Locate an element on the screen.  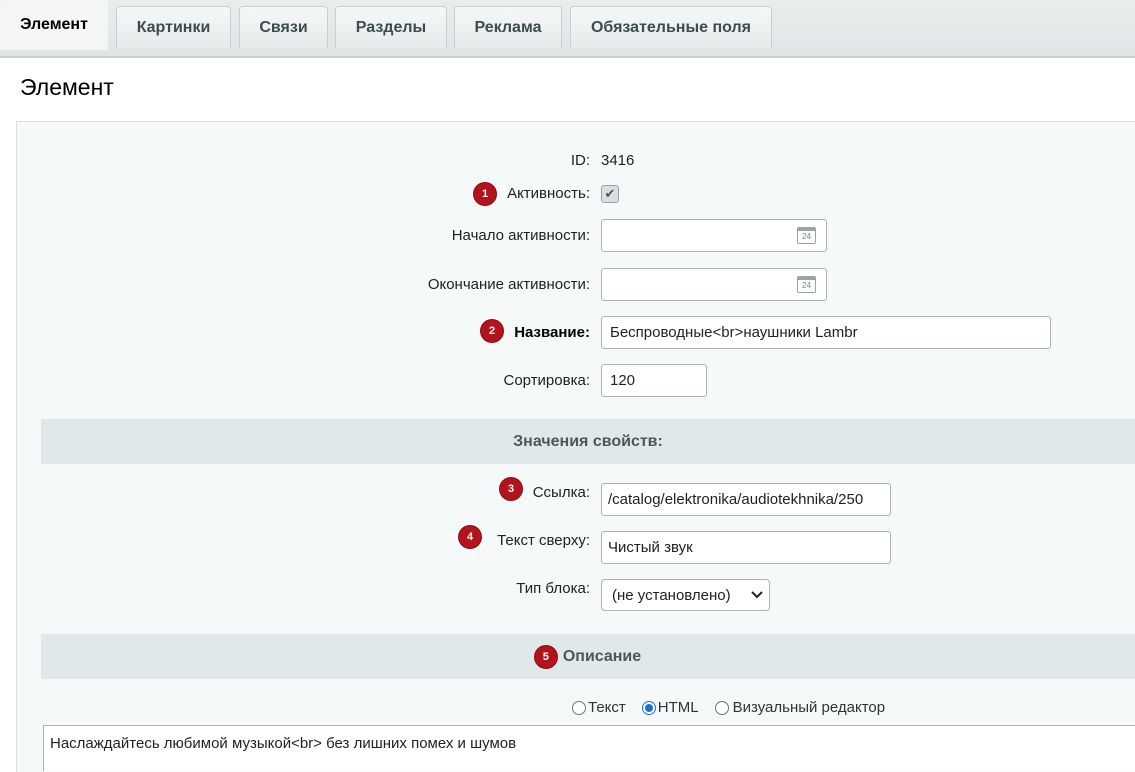
link-input: /catalog/elektronika/audiotekhnika/250 is located at coordinates (746, 499).